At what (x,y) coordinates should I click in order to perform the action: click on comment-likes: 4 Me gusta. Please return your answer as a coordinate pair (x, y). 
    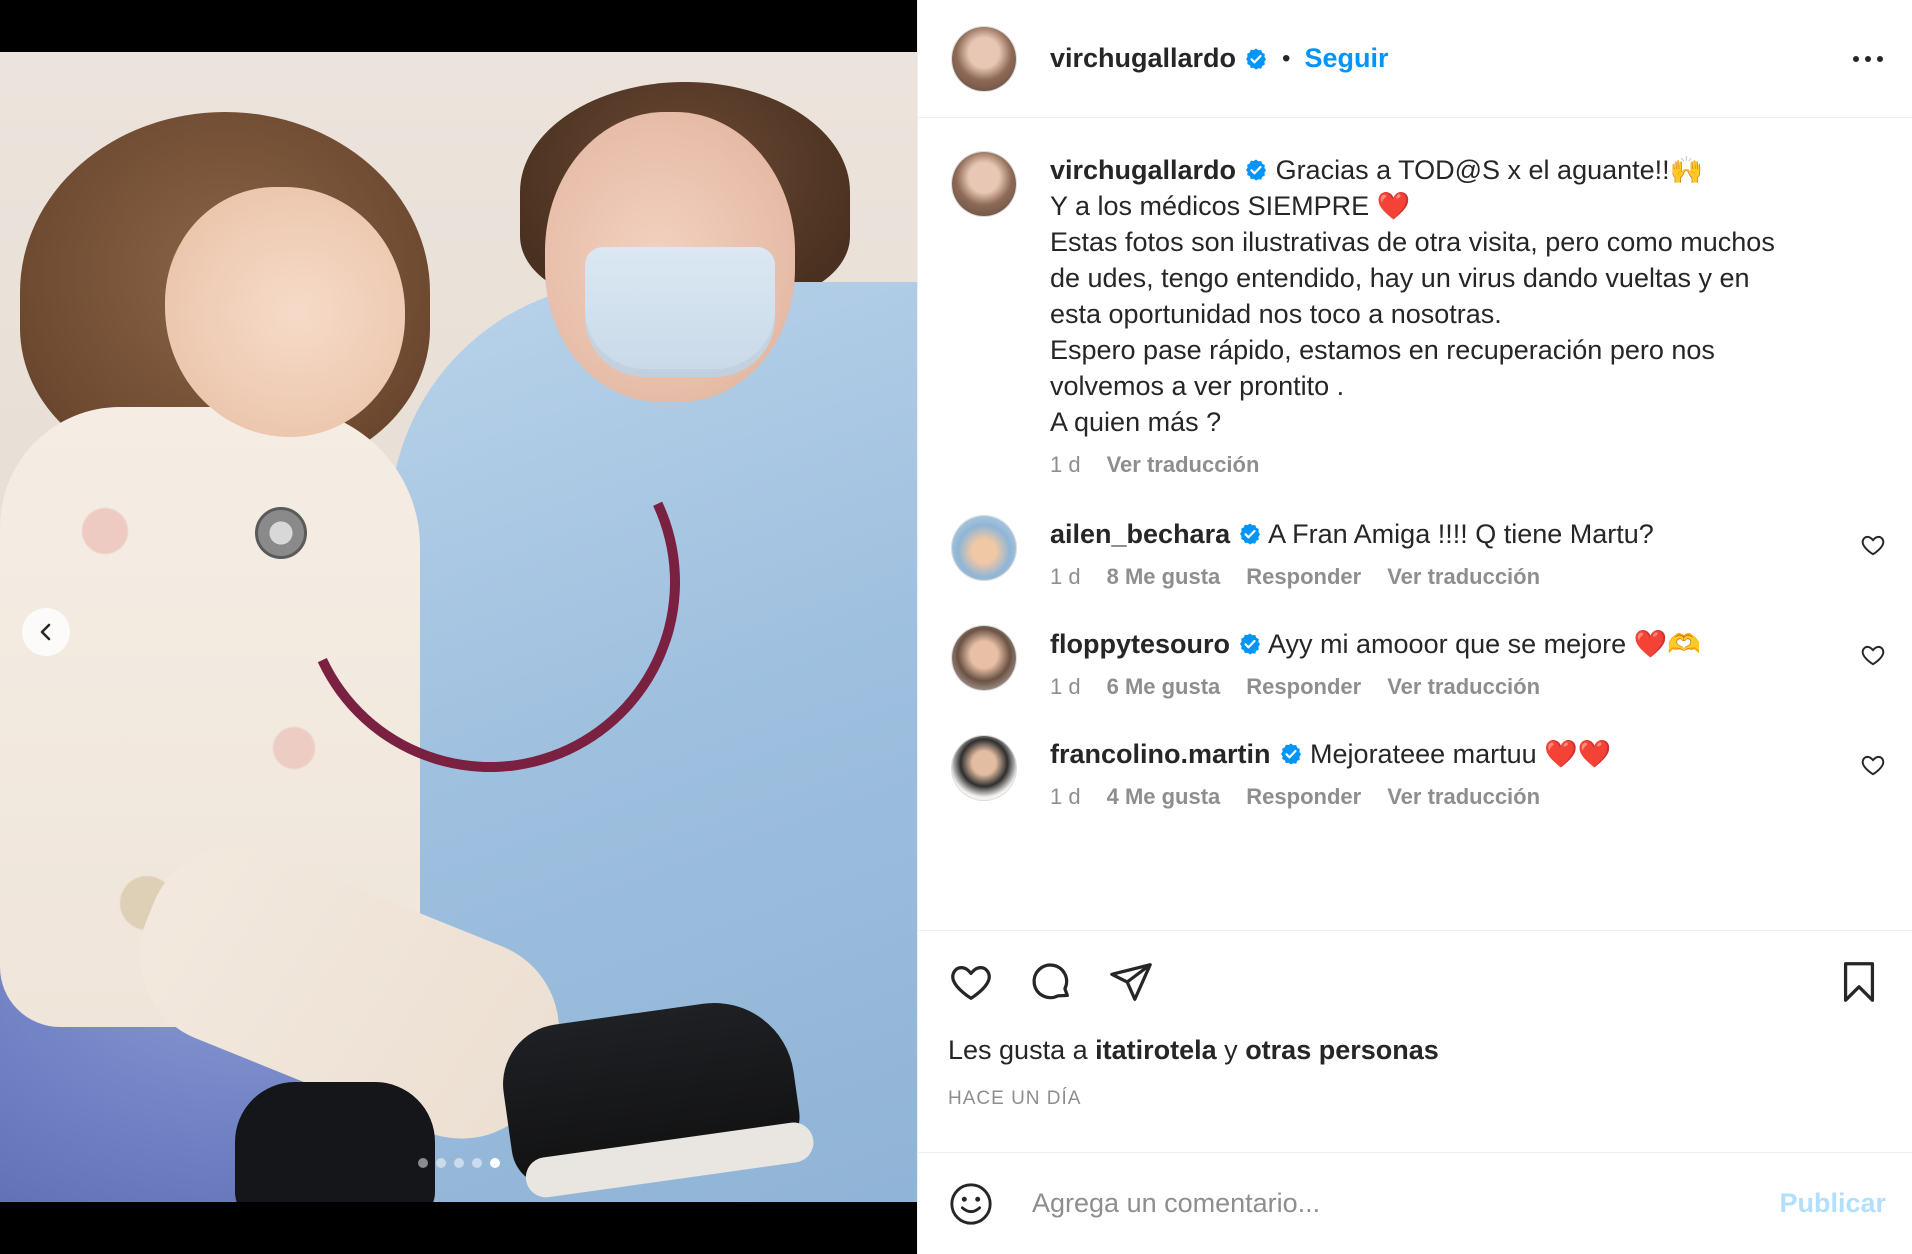
    Looking at the image, I should click on (1164, 797).